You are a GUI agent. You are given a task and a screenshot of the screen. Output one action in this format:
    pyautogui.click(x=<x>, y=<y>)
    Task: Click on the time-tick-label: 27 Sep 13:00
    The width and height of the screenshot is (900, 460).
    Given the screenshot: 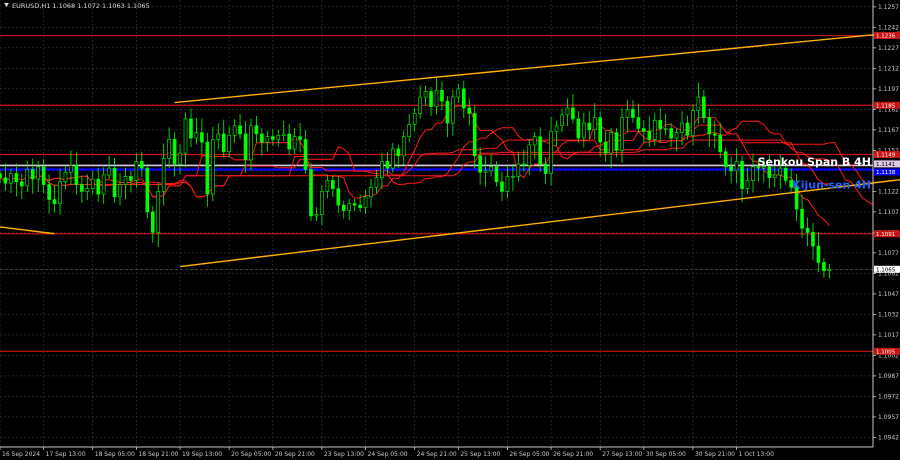 What is the action you would take?
    pyautogui.click(x=622, y=454)
    